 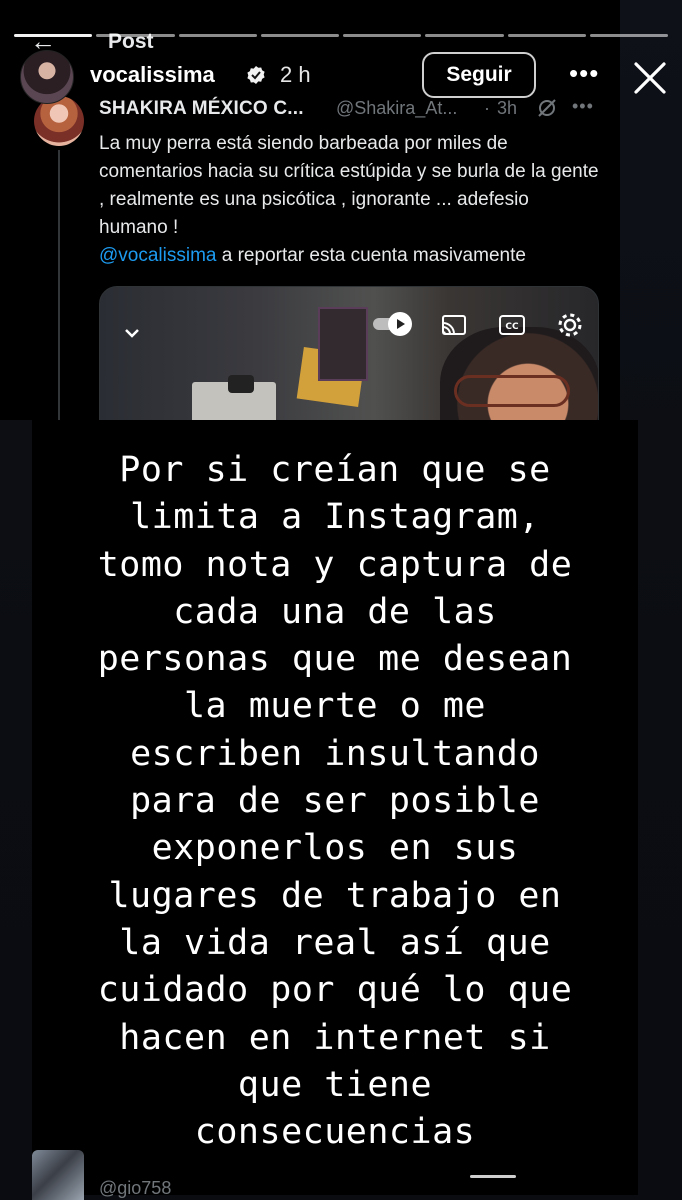 What do you see at coordinates (512, 391) in the screenshot?
I see `video-scene-glasses` at bounding box center [512, 391].